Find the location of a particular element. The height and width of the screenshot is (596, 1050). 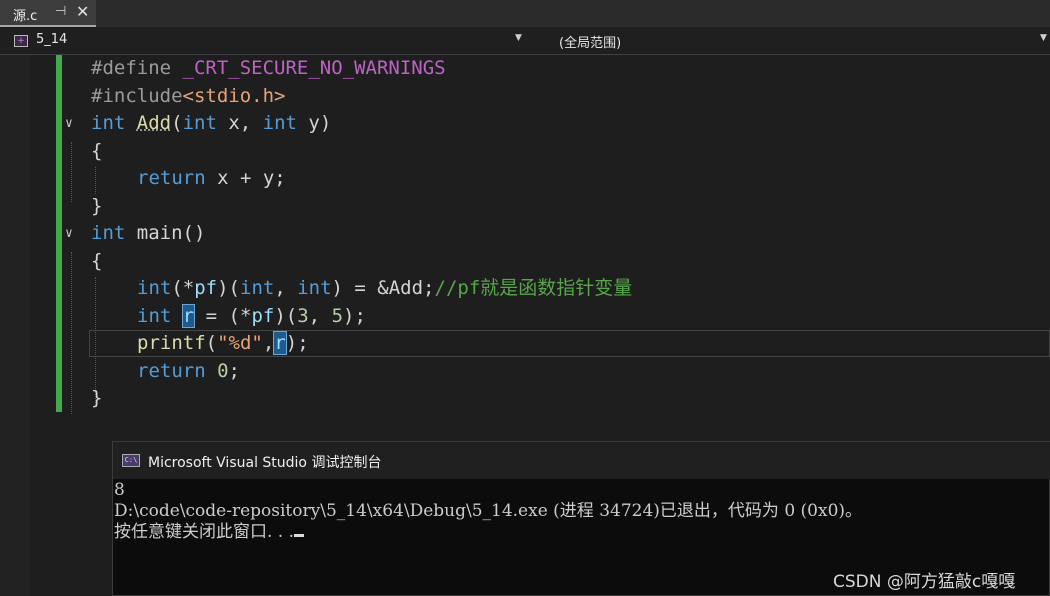

code-token: "%d" is located at coordinates (240, 343).